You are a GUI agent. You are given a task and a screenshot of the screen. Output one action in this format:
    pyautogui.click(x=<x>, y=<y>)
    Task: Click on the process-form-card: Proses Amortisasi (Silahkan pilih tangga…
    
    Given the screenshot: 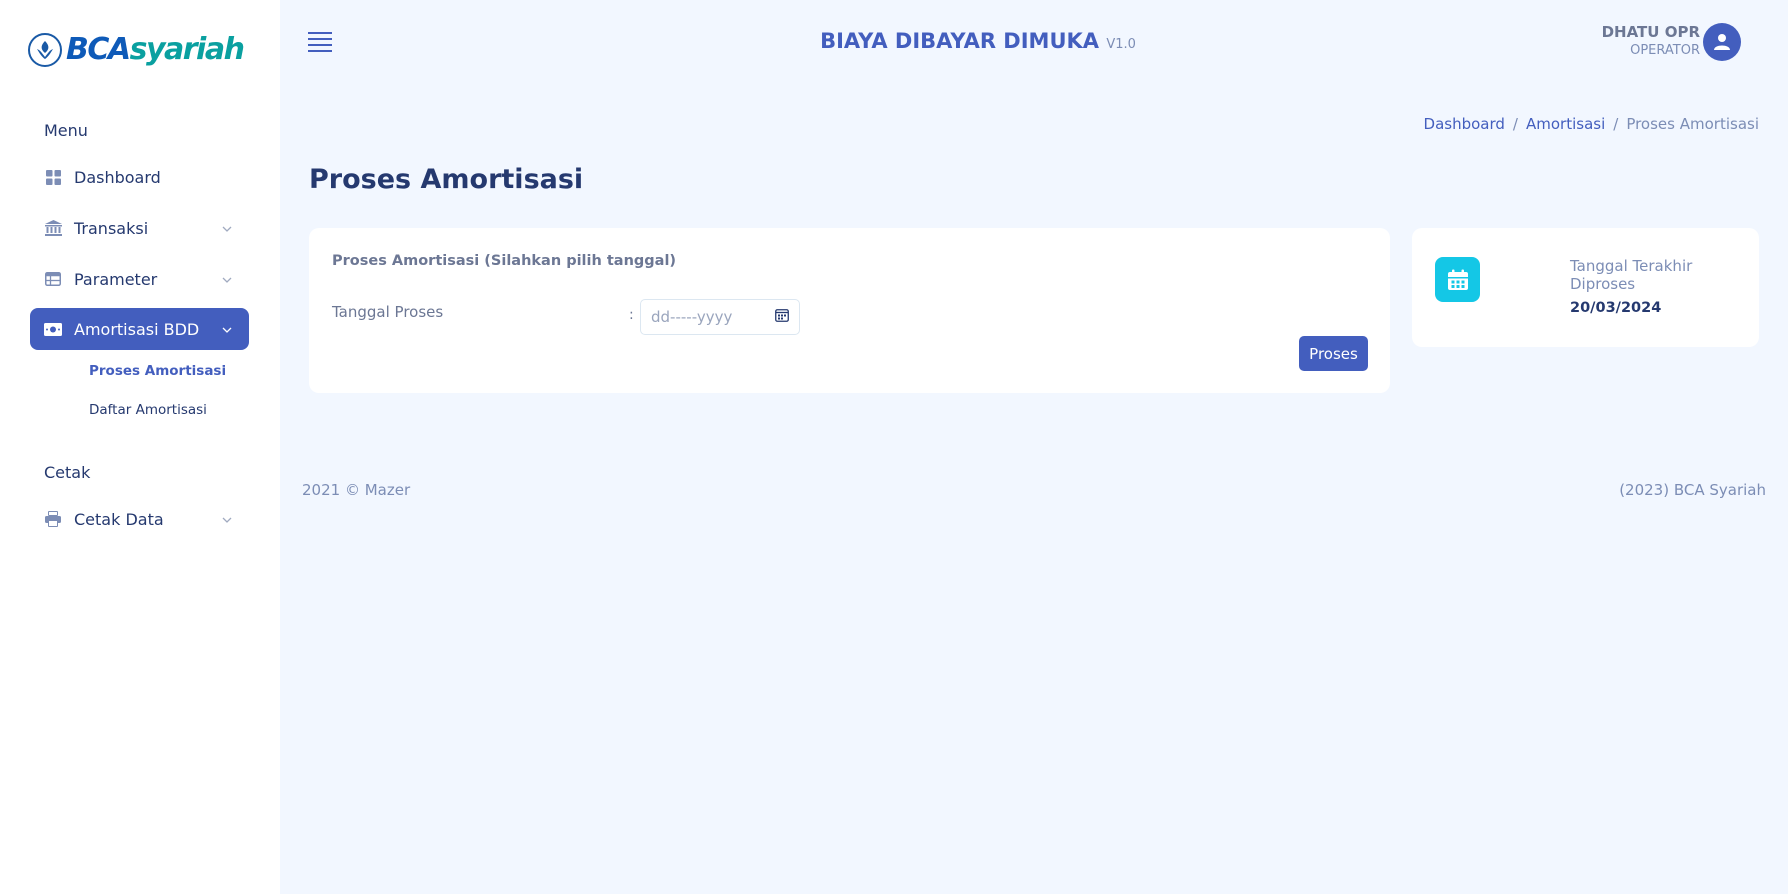 What is the action you would take?
    pyautogui.click(x=849, y=310)
    